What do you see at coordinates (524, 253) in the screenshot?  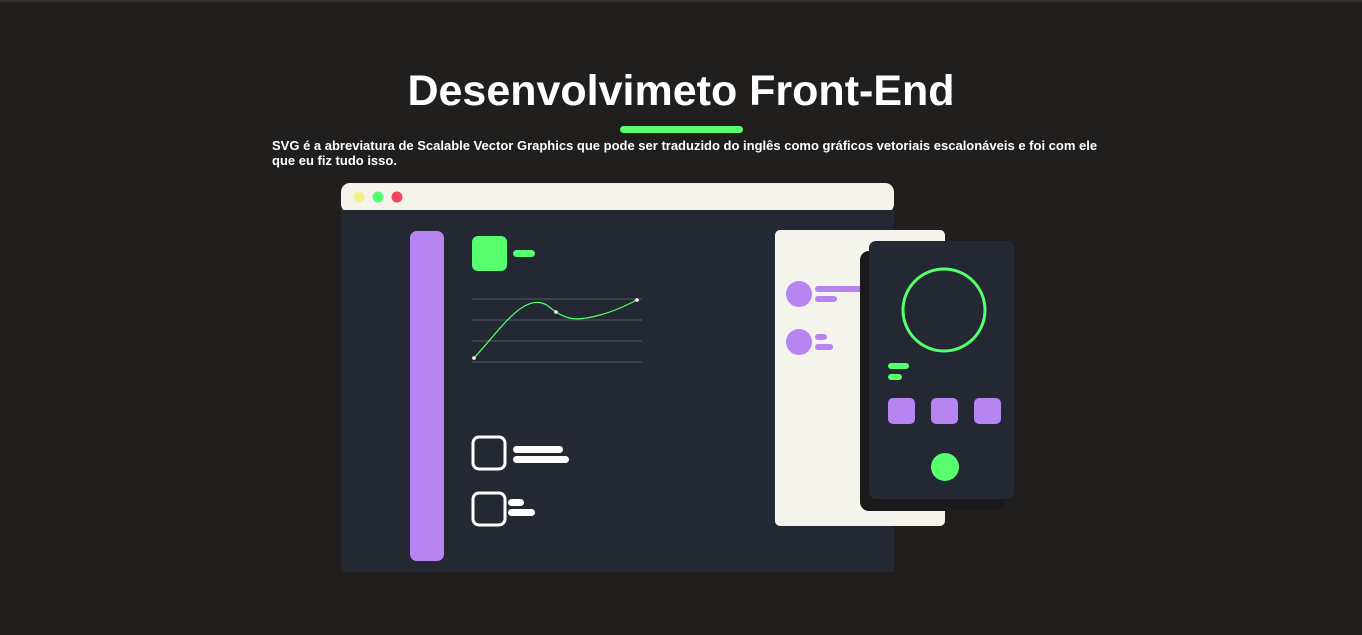 I see `green-label-line` at bounding box center [524, 253].